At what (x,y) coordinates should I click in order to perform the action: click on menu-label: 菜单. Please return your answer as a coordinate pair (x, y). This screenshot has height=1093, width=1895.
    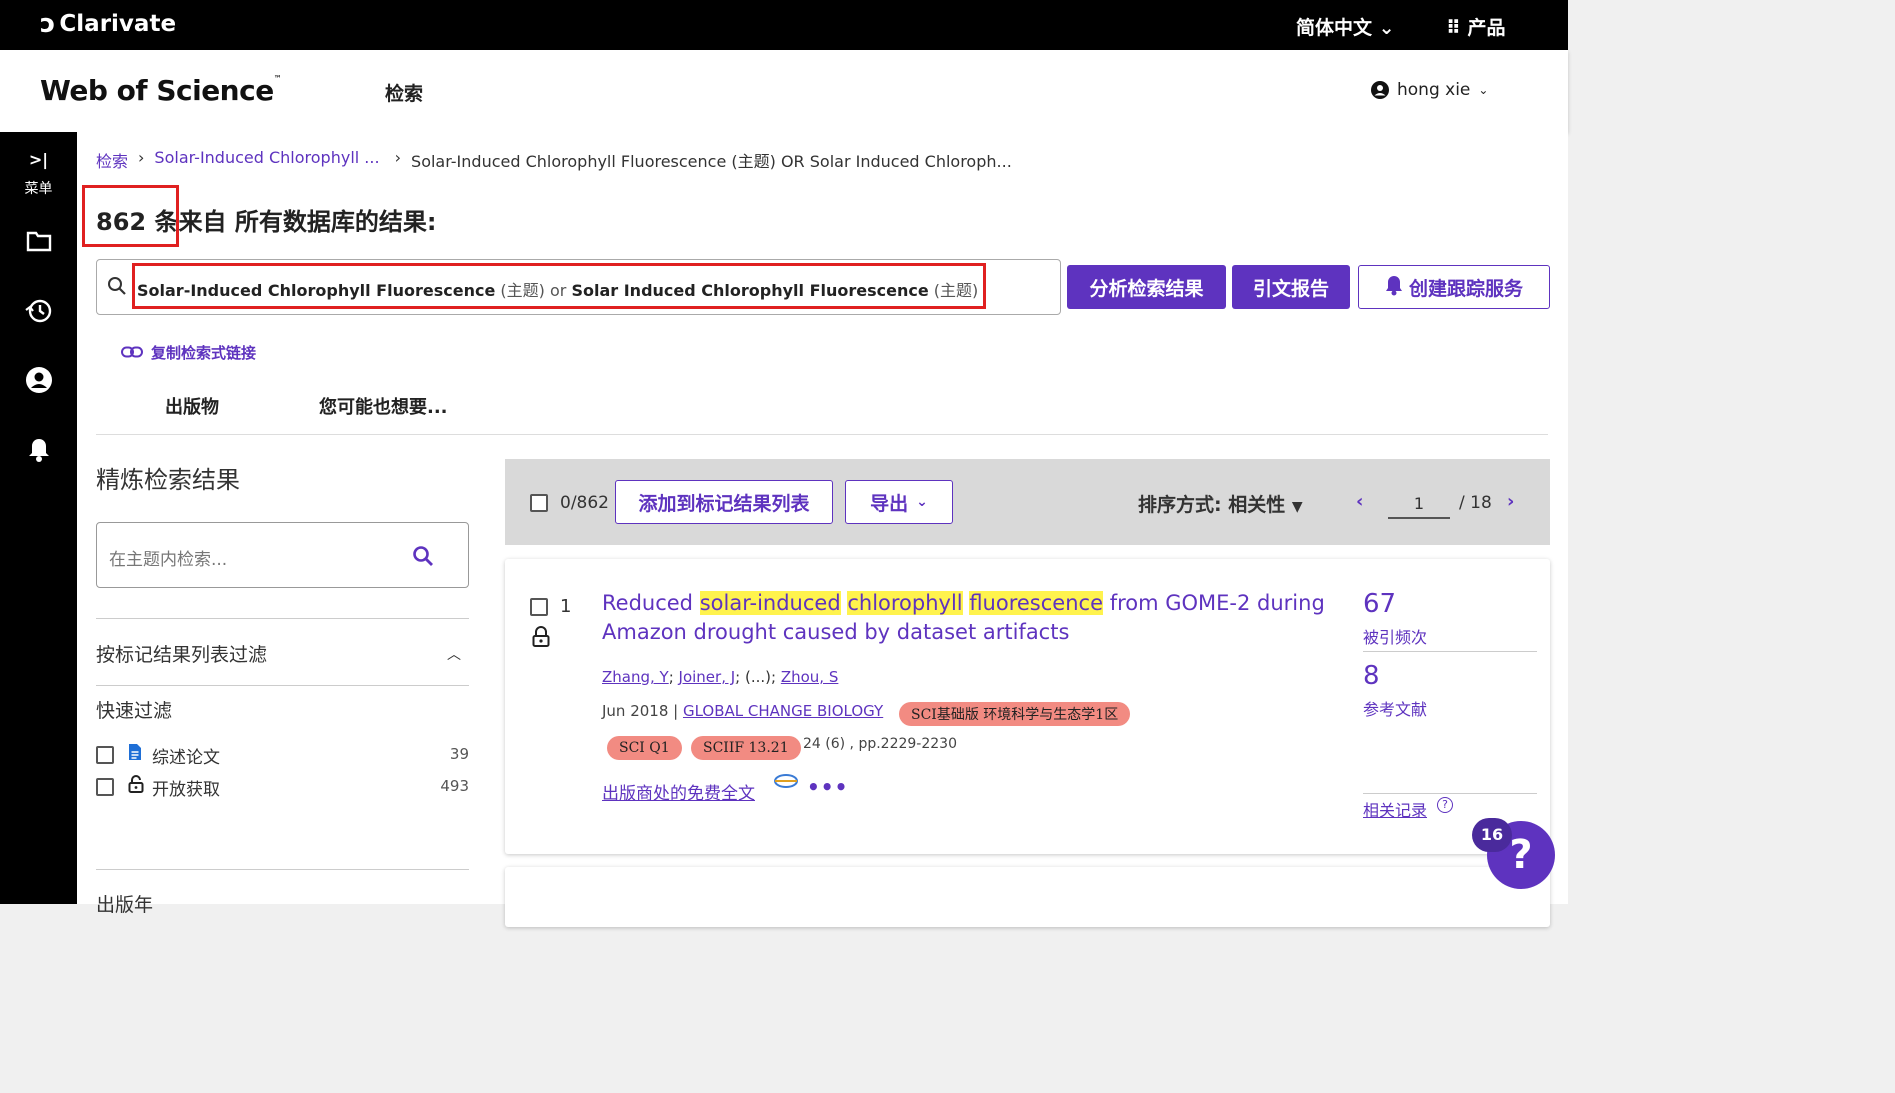
    Looking at the image, I should click on (38, 188).